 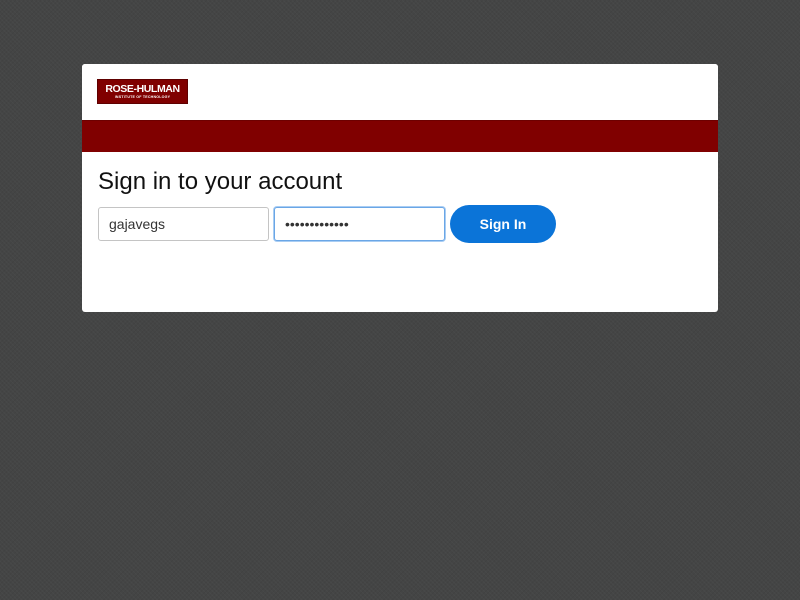 I want to click on logo-tagline: INSTITUTE OF TECHNOLOGY, so click(x=142, y=96).